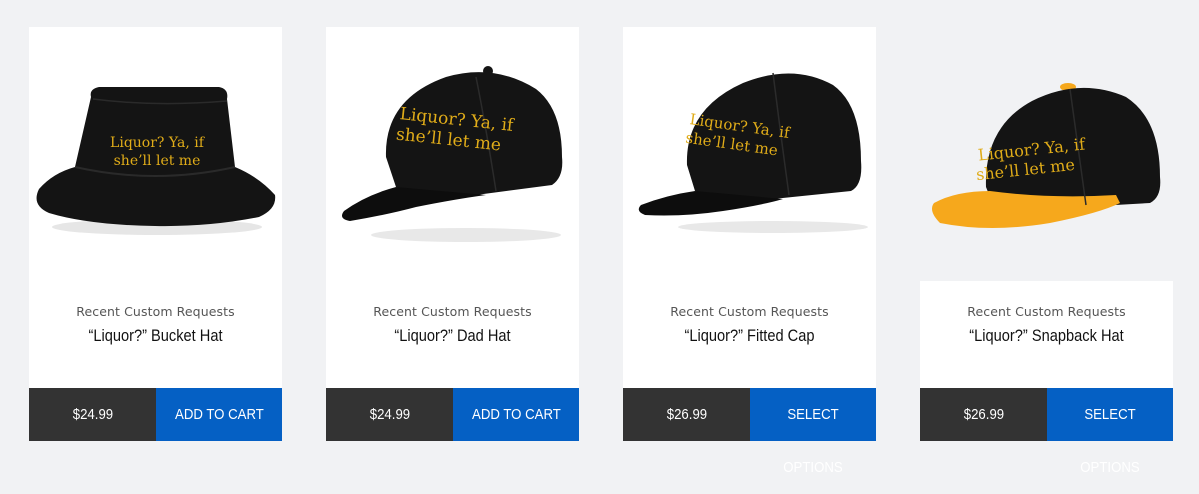 Image resolution: width=1199 pixels, height=494 pixels. I want to click on dad-hat-icon: Liquor? Ya, if she’ll let me, so click(452, 154).